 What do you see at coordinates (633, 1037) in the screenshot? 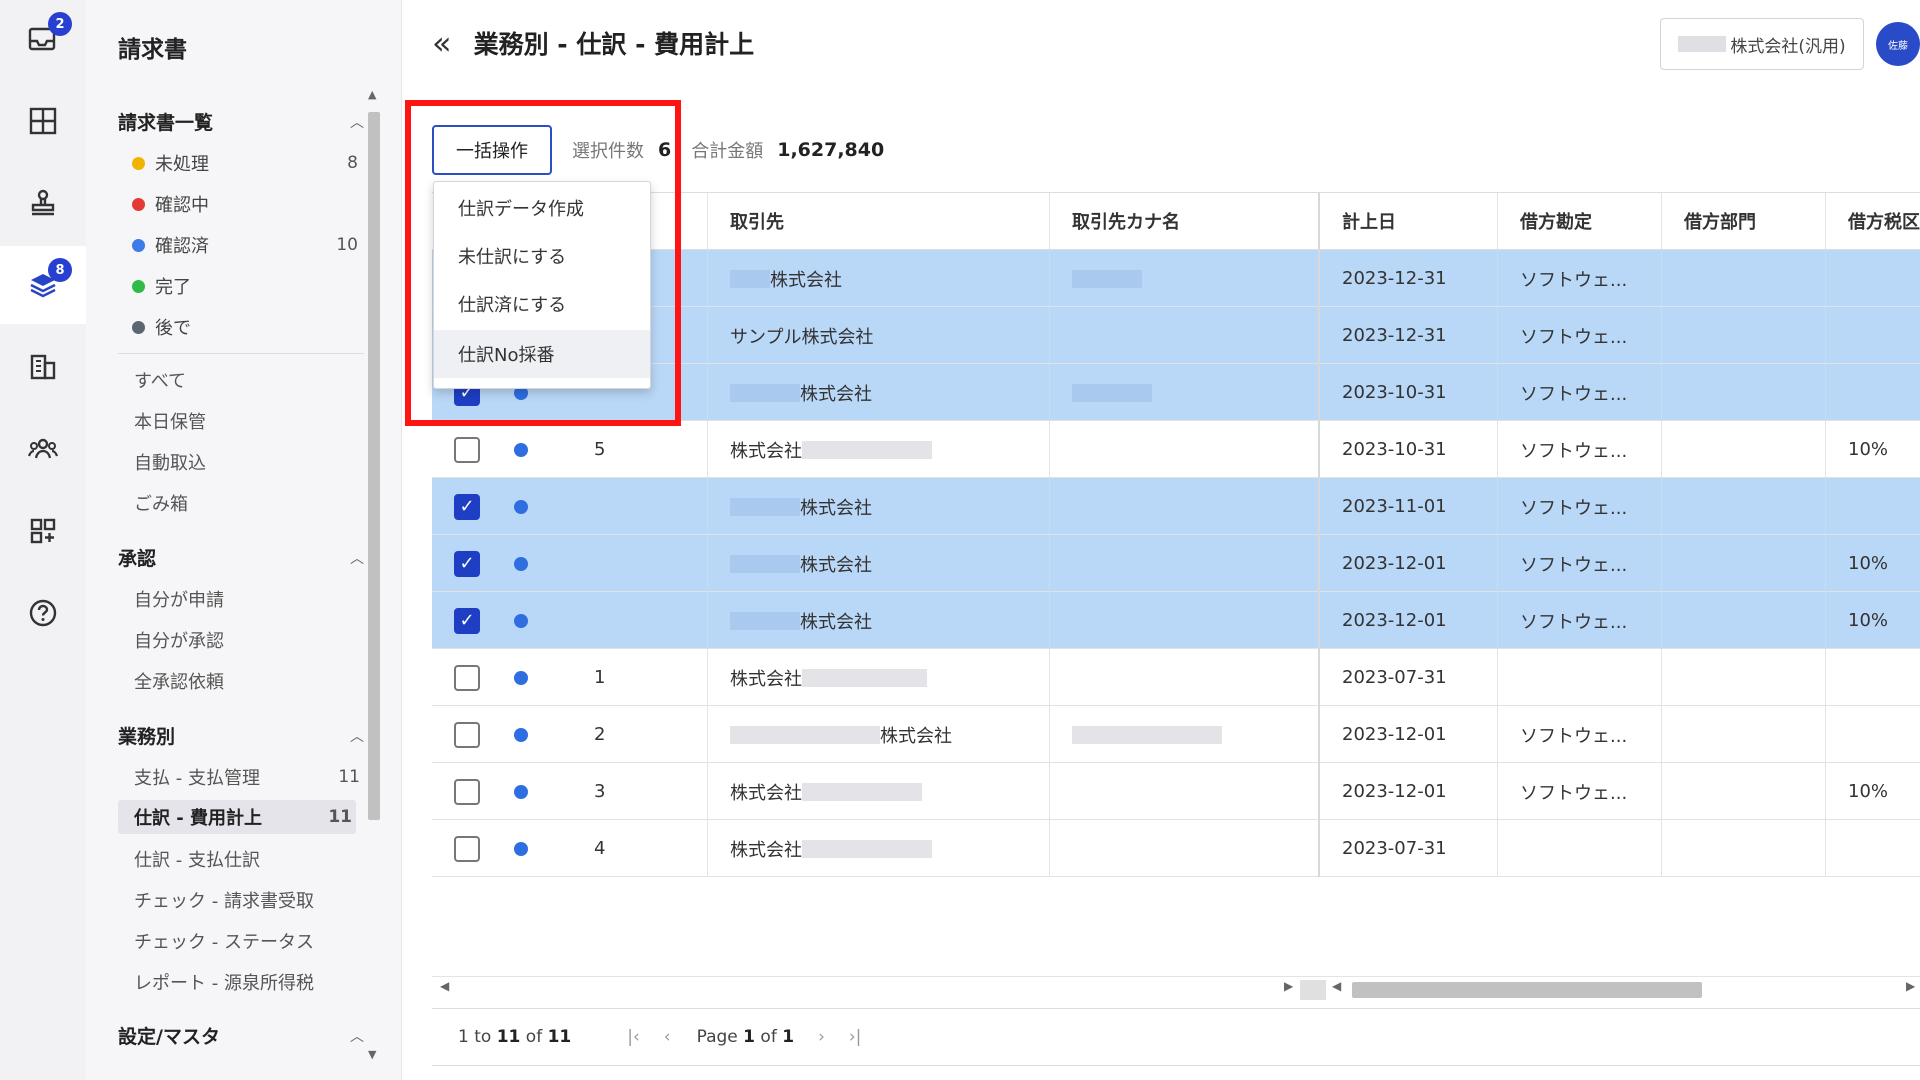
I see `first-page-icon: |‹` at bounding box center [633, 1037].